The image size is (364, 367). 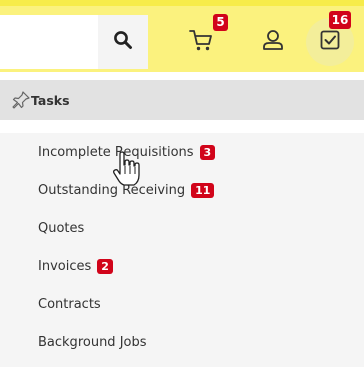 What do you see at coordinates (182, 3) in the screenshot?
I see `topbar-accent-strip` at bounding box center [182, 3].